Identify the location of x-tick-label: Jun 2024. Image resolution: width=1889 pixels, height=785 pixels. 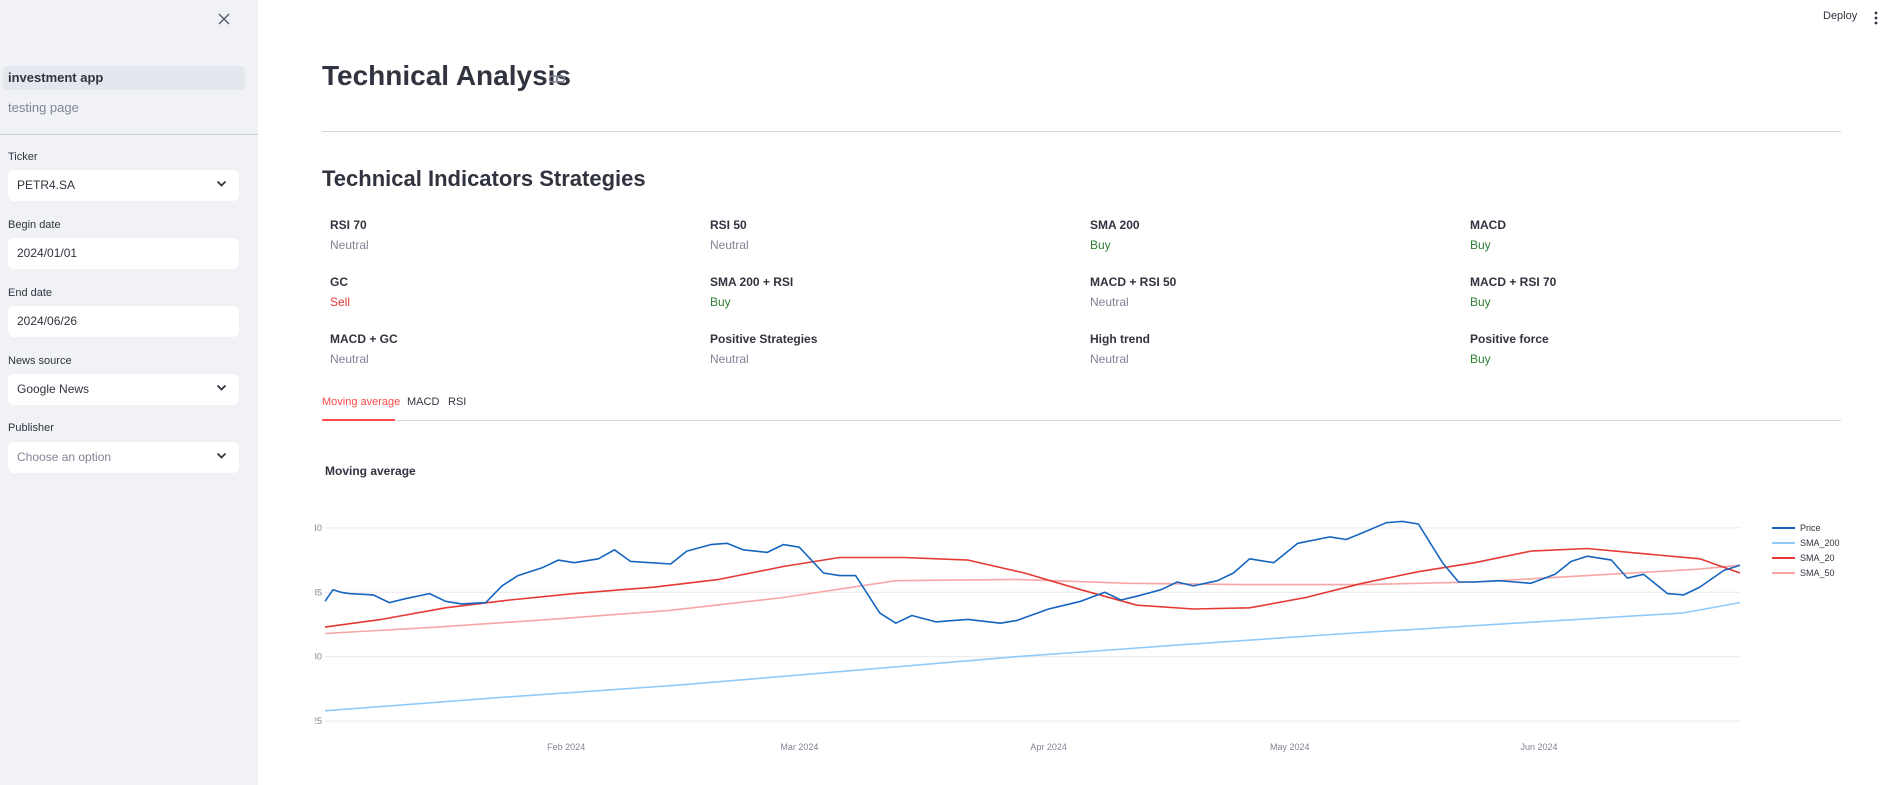
(1538, 747).